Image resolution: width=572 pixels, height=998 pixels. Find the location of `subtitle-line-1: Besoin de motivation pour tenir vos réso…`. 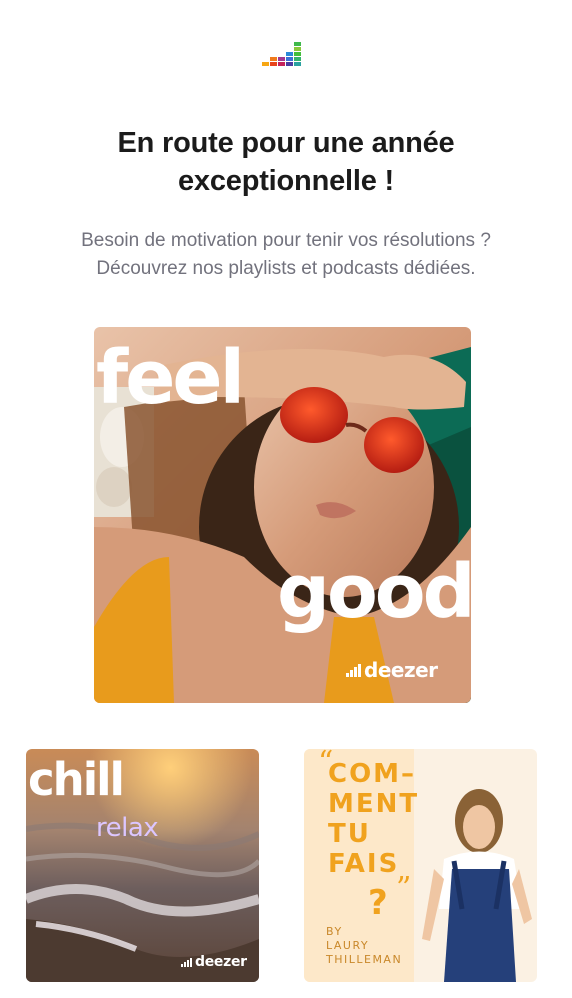

subtitle-line-1: Besoin de motivation pour tenir vos réso… is located at coordinates (286, 240).